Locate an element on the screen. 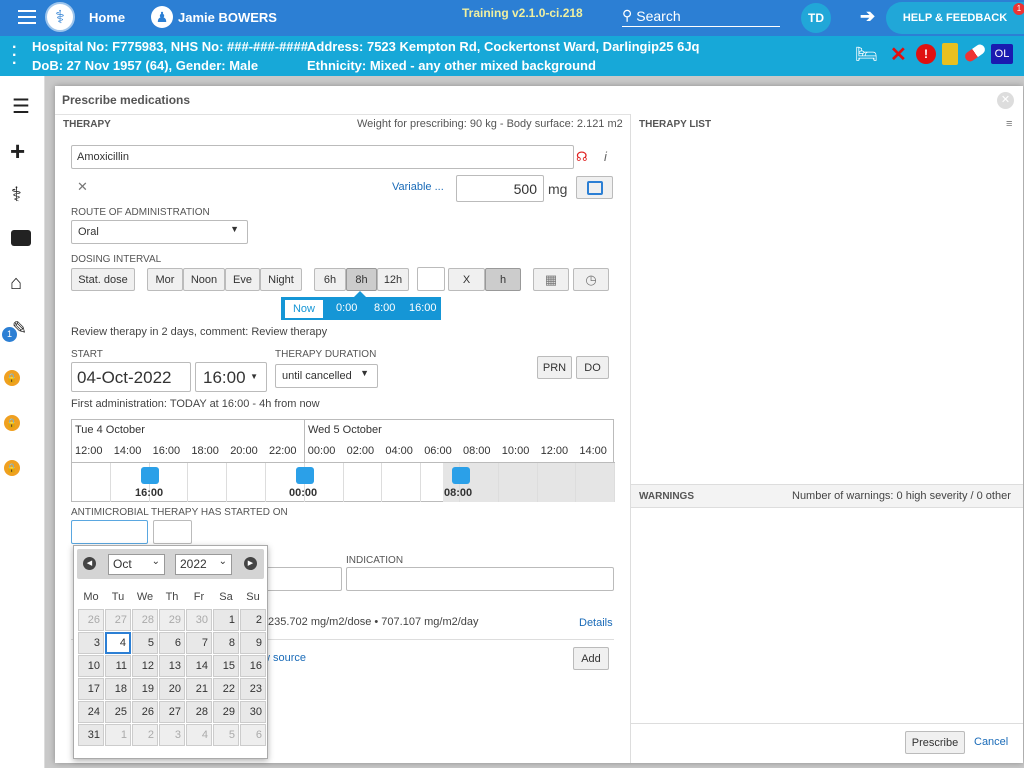 The width and height of the screenshot is (1024, 768). calendar-day: 11 is located at coordinates (118, 666).